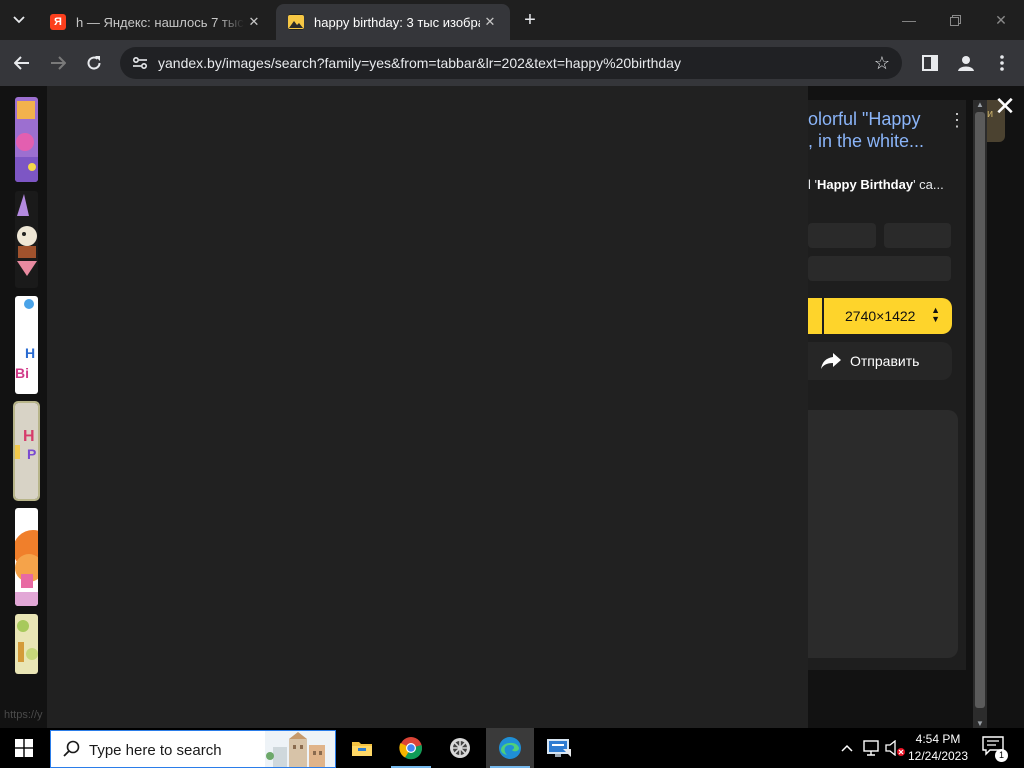  What do you see at coordinates (980, 104) in the screenshot?
I see `scroll-up-icon: ▲` at bounding box center [980, 104].